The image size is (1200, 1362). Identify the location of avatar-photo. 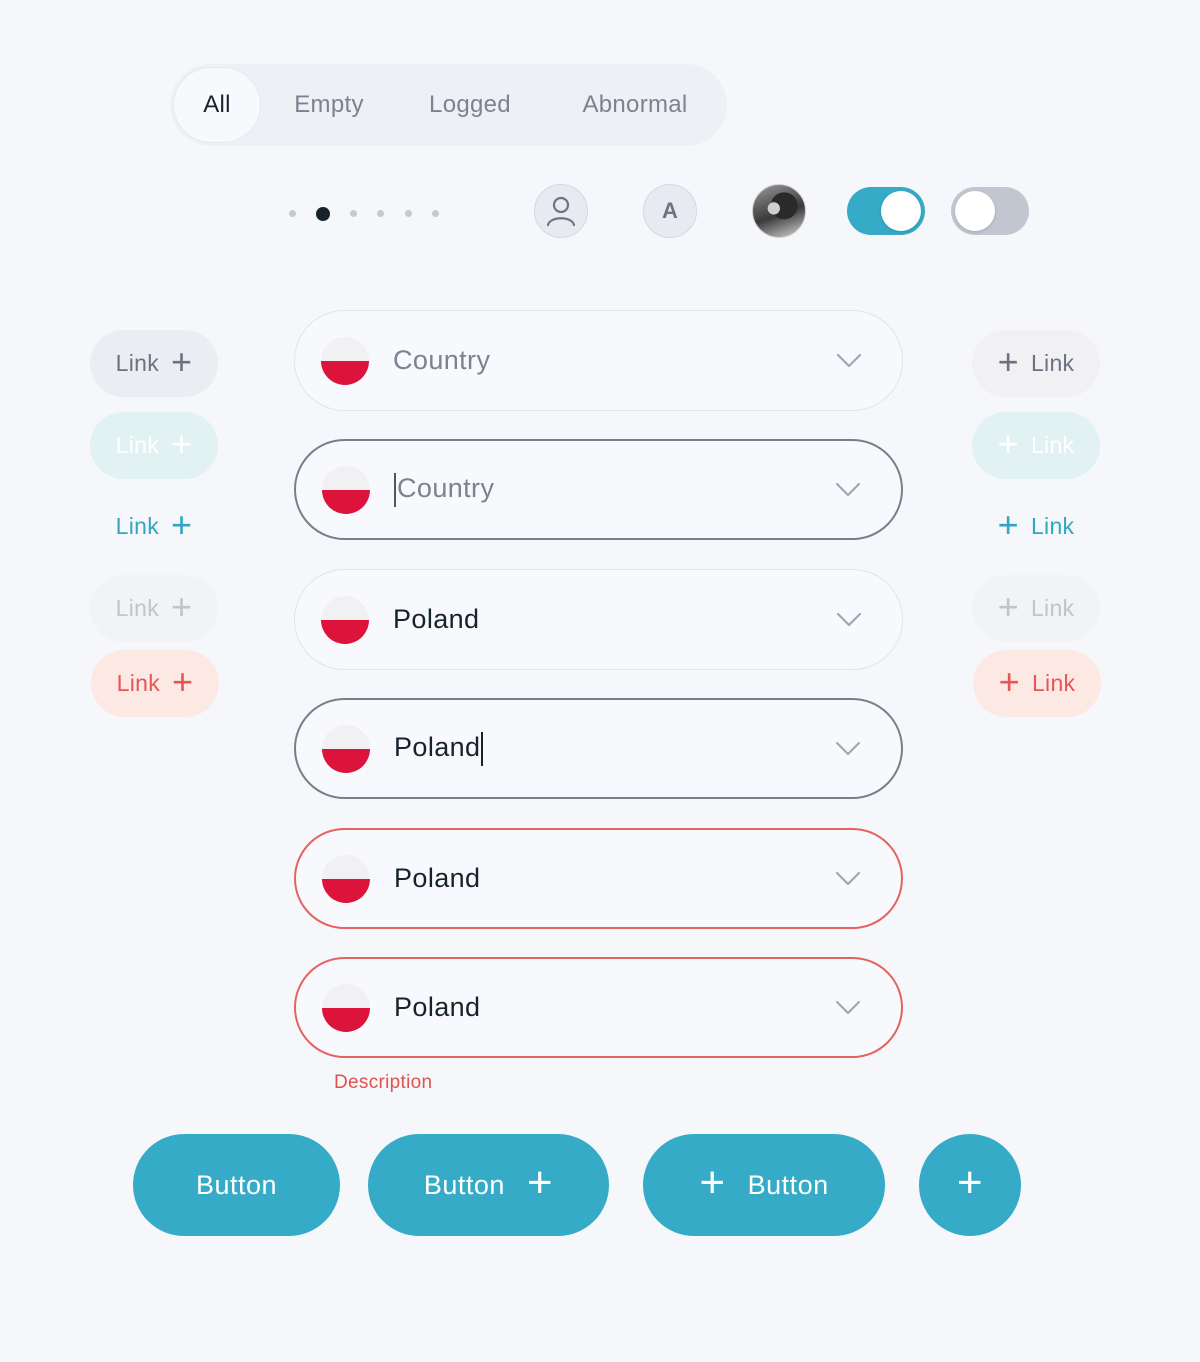
(779, 211).